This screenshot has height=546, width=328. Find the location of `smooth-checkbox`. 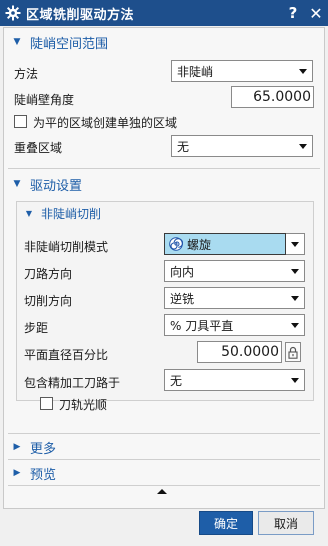

smooth-checkbox is located at coordinates (46, 403).